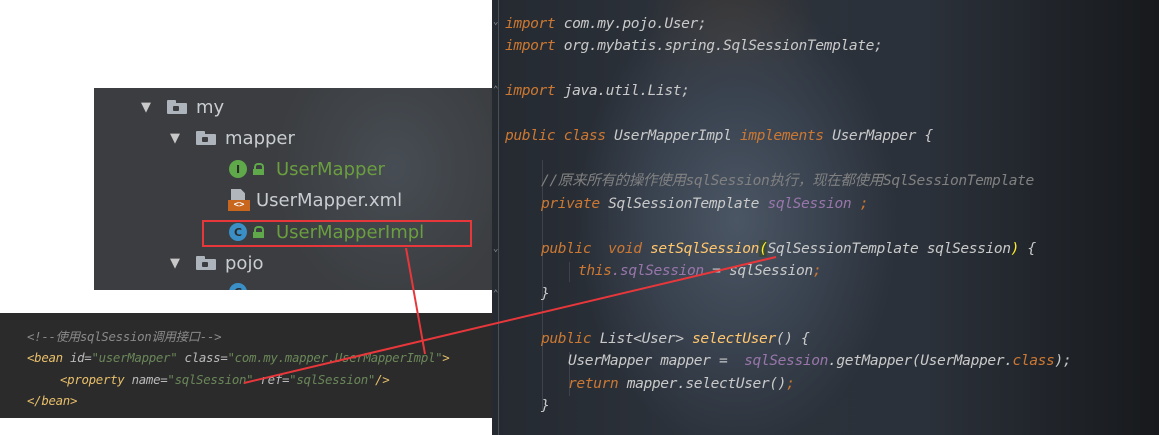  Describe the element at coordinates (889, 248) in the screenshot. I see `param-list: SqlSessionTemplate sqlSession` at that location.